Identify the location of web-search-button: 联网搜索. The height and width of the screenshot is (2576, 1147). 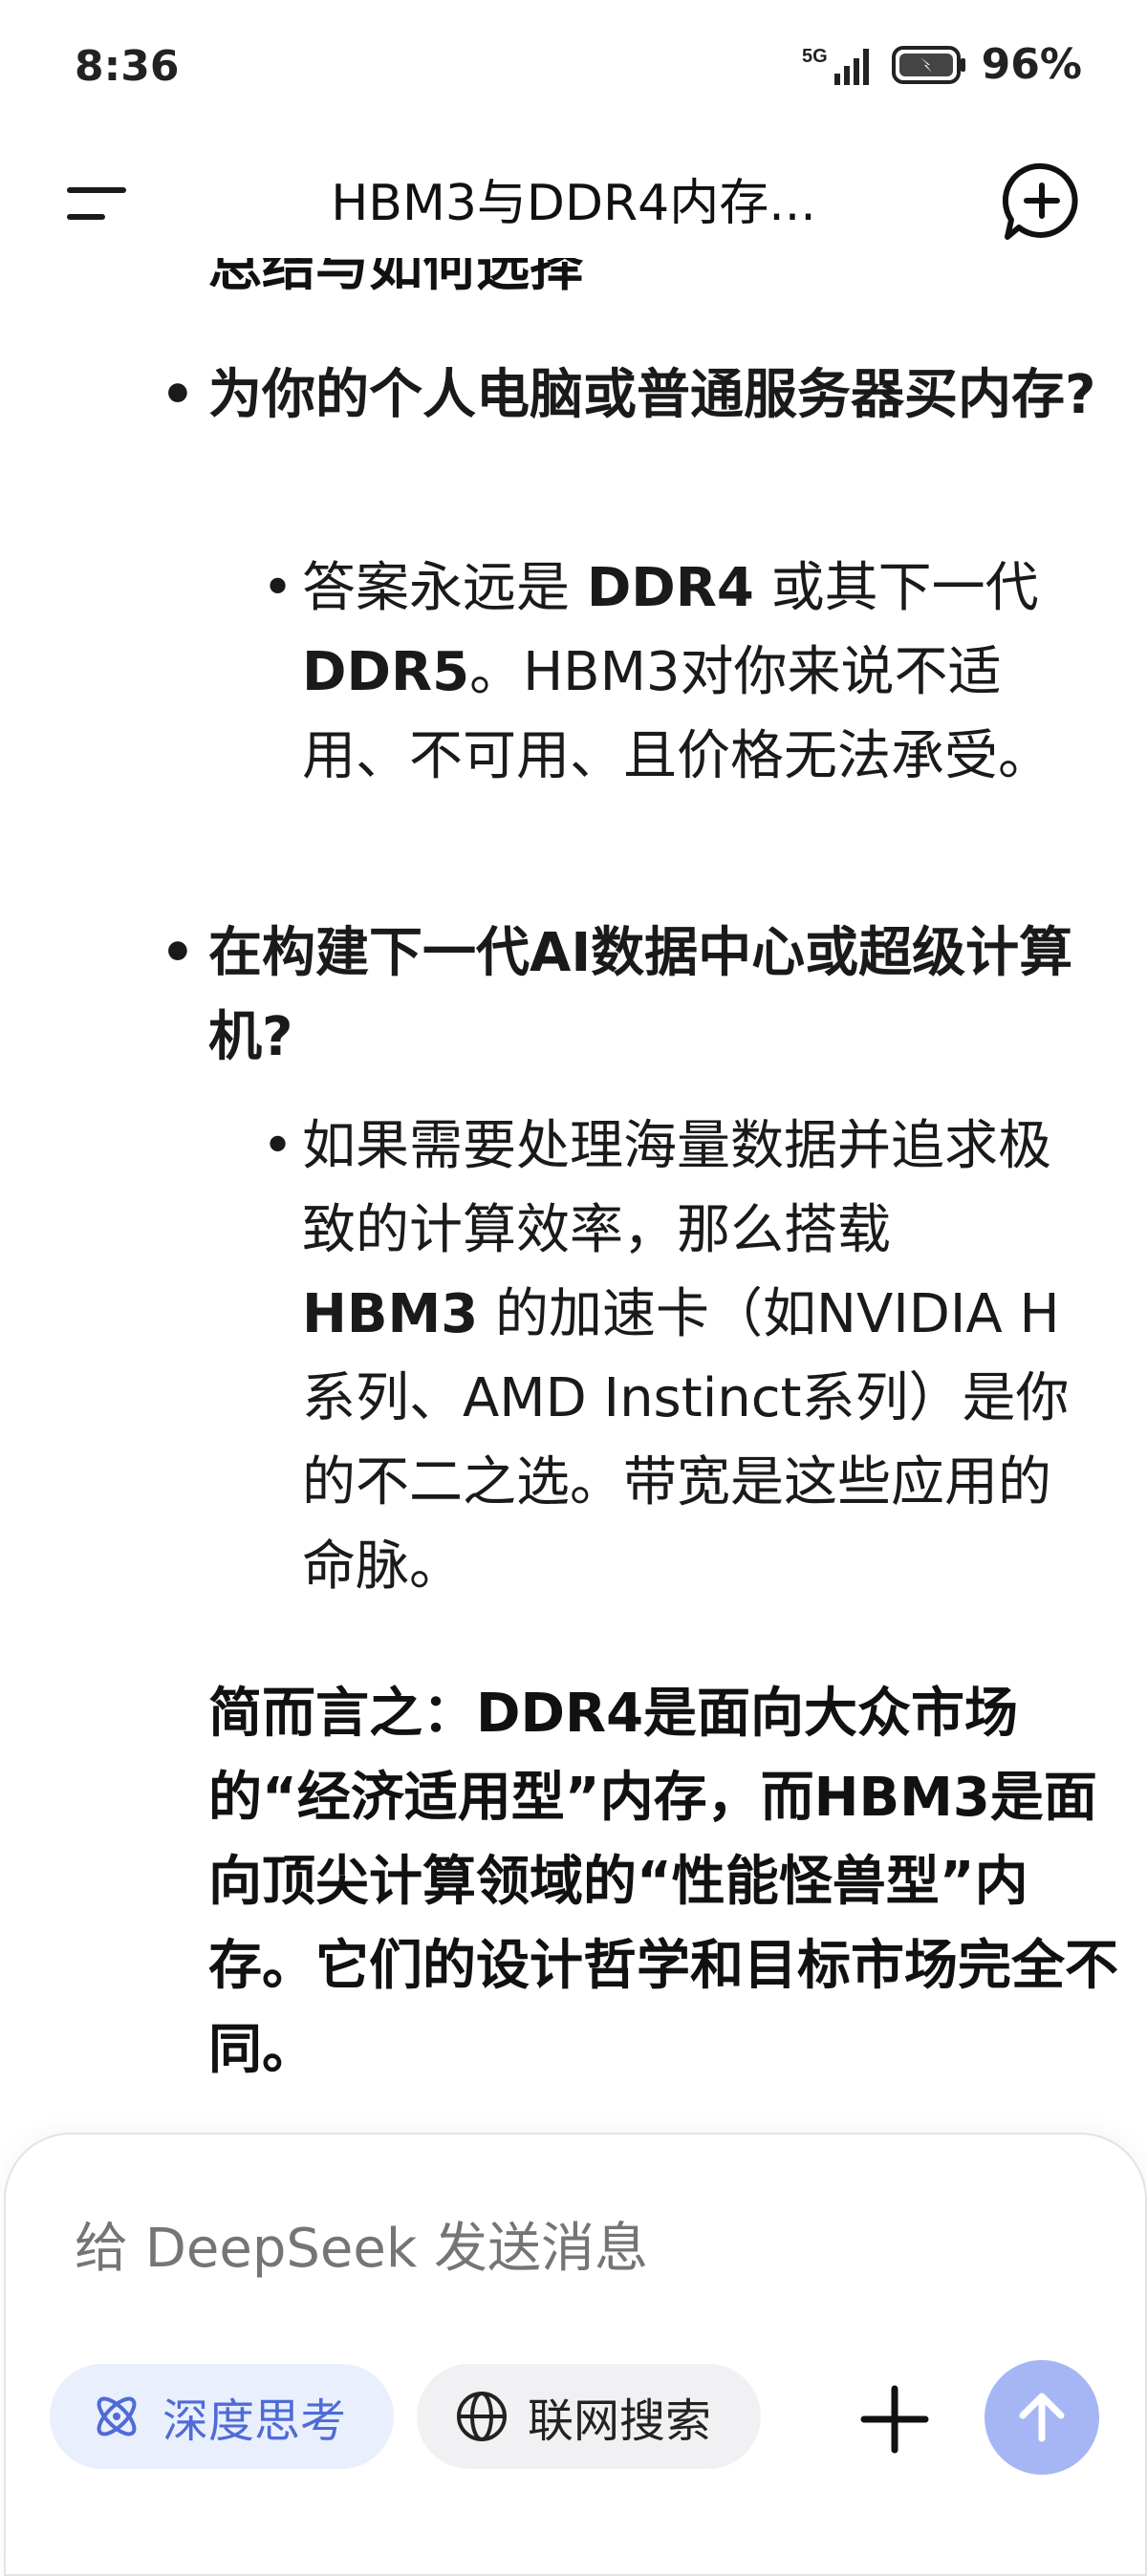
(589, 2416).